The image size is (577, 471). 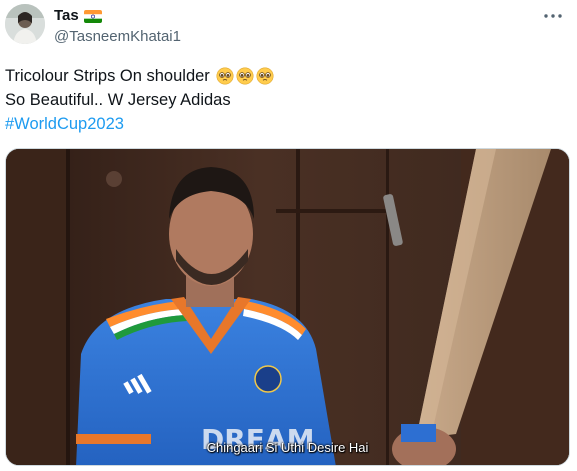 What do you see at coordinates (287, 447) in the screenshot?
I see `video-subtitle: Chingaari Si Uthi Desire Hai` at bounding box center [287, 447].